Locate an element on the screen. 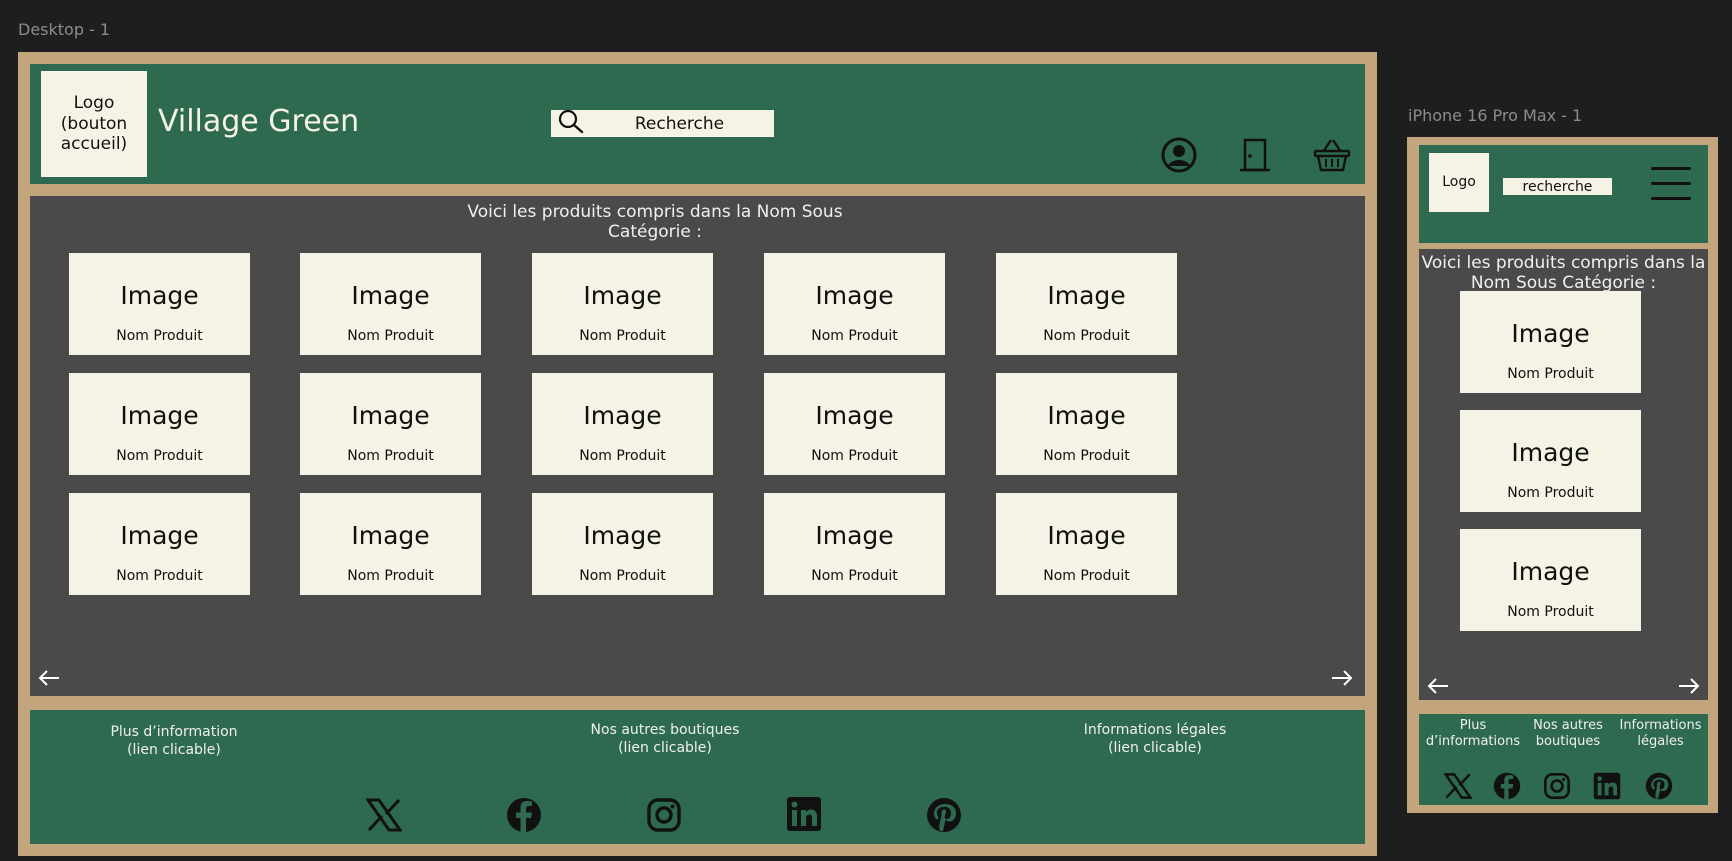 The width and height of the screenshot is (1732, 861). footer-link-legal: Informations légales is located at coordinates (1660, 734).